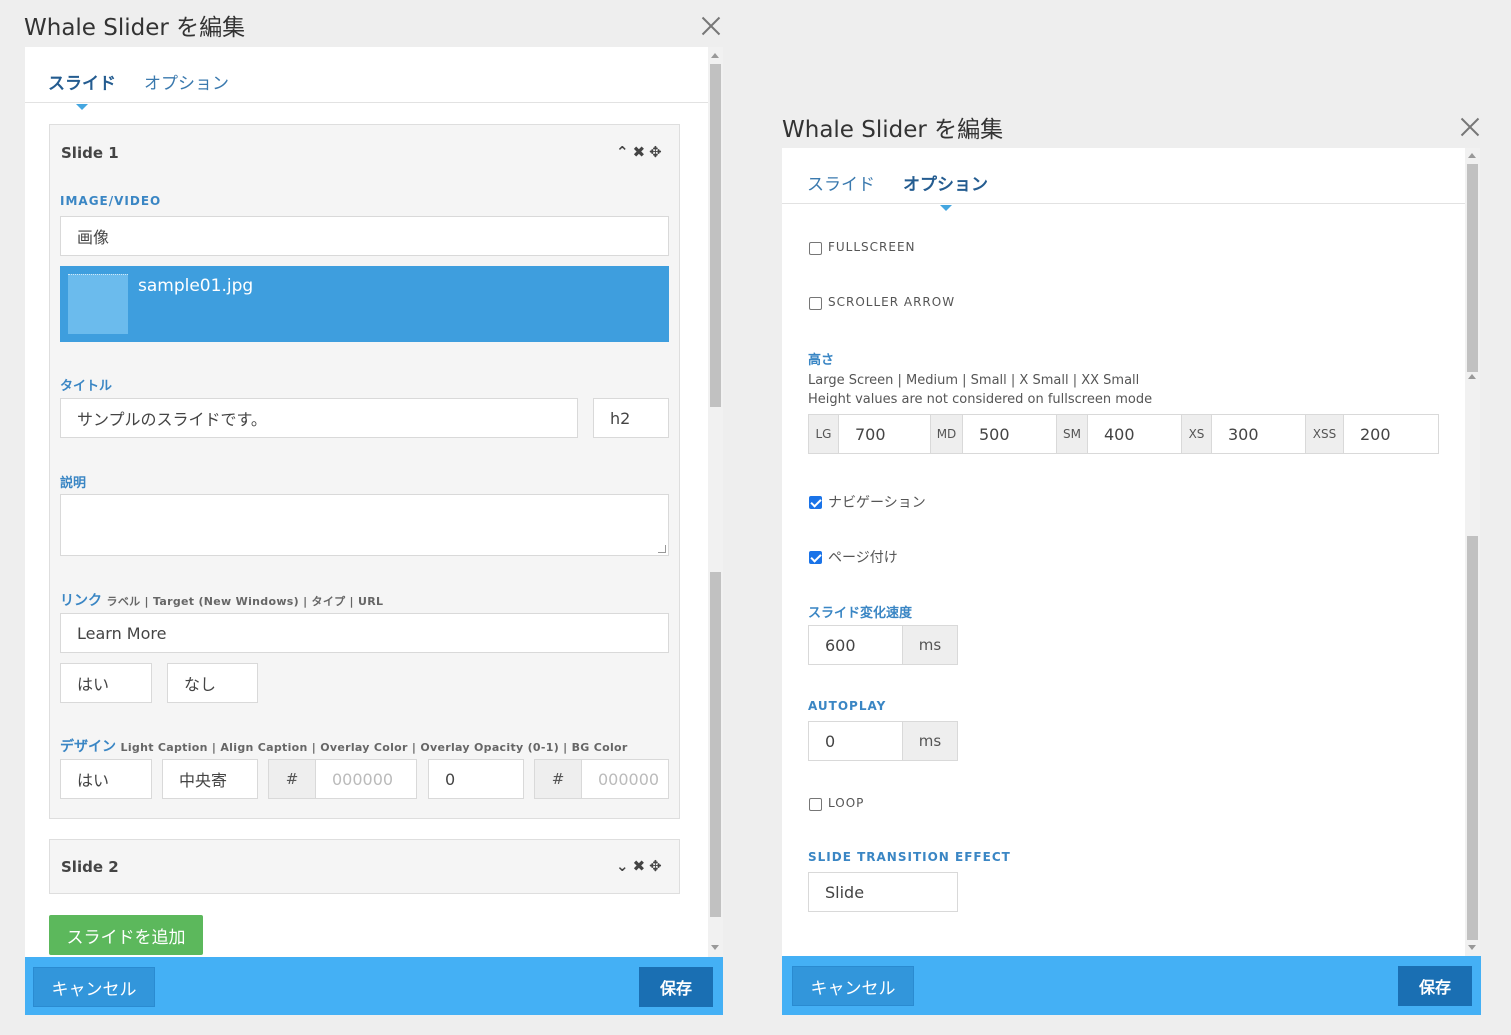 The height and width of the screenshot is (1035, 1511). I want to click on overlay-opacity-input: 0, so click(476, 779).